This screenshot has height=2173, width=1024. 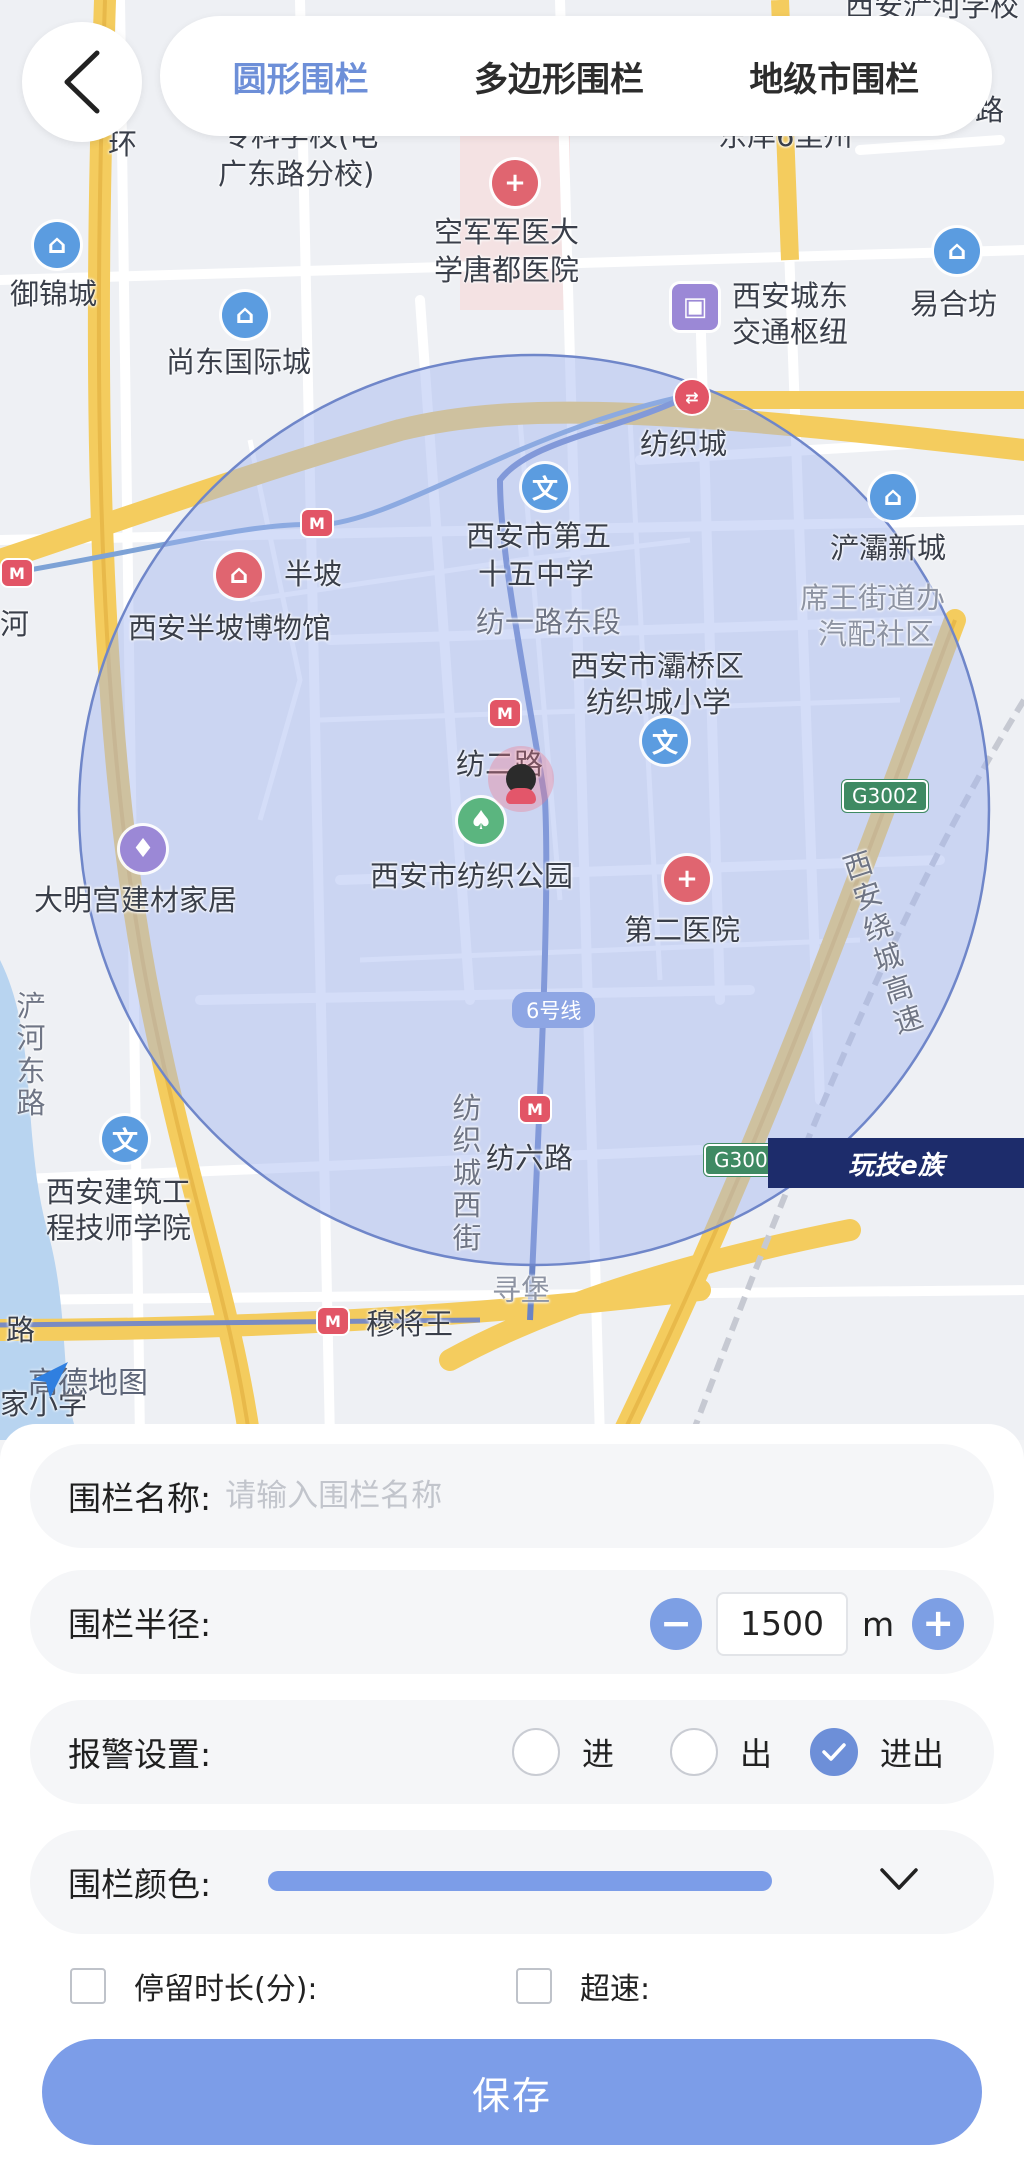 What do you see at coordinates (899, 1880) in the screenshot?
I see `chevron-down-icon` at bounding box center [899, 1880].